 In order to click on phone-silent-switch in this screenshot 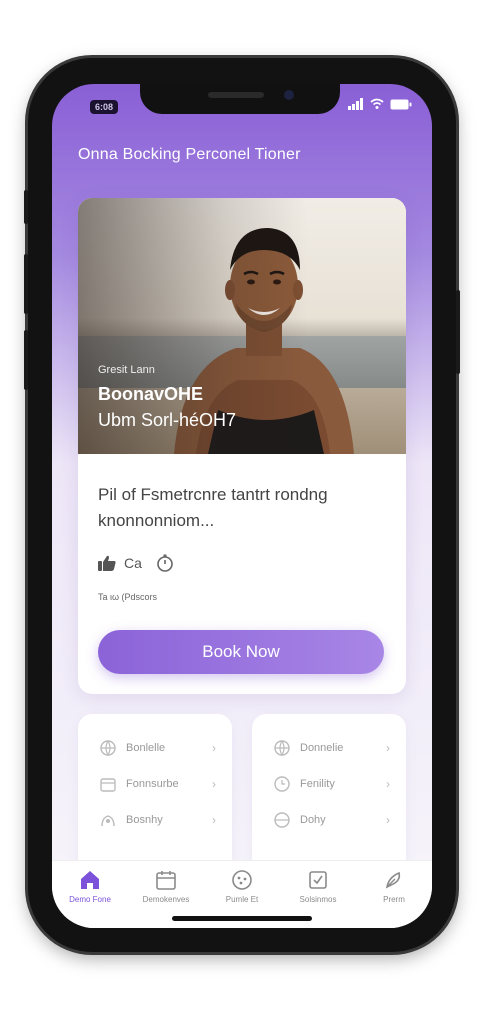, I will do `click(26, 207)`.